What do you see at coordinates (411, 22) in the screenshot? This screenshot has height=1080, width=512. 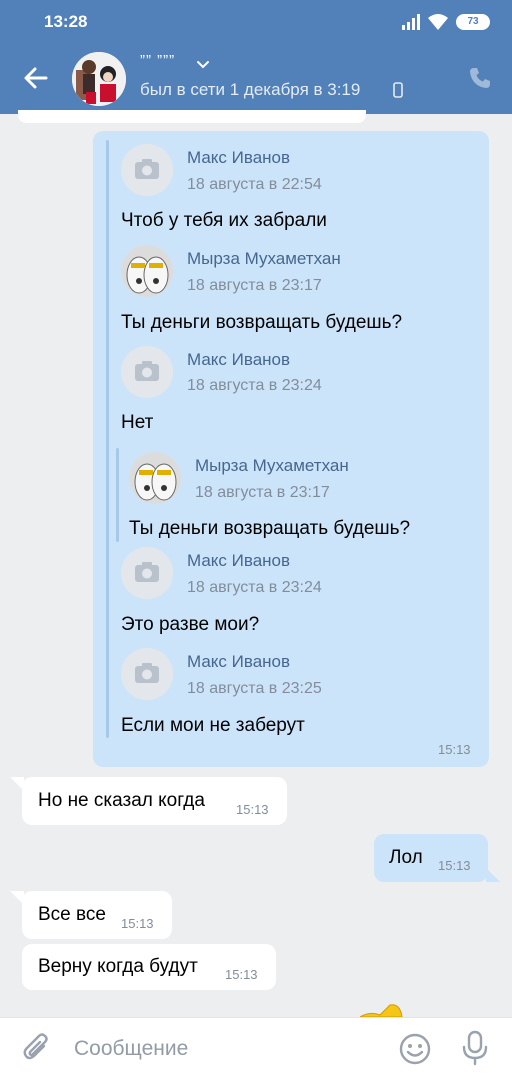 I see `signal-icon` at bounding box center [411, 22].